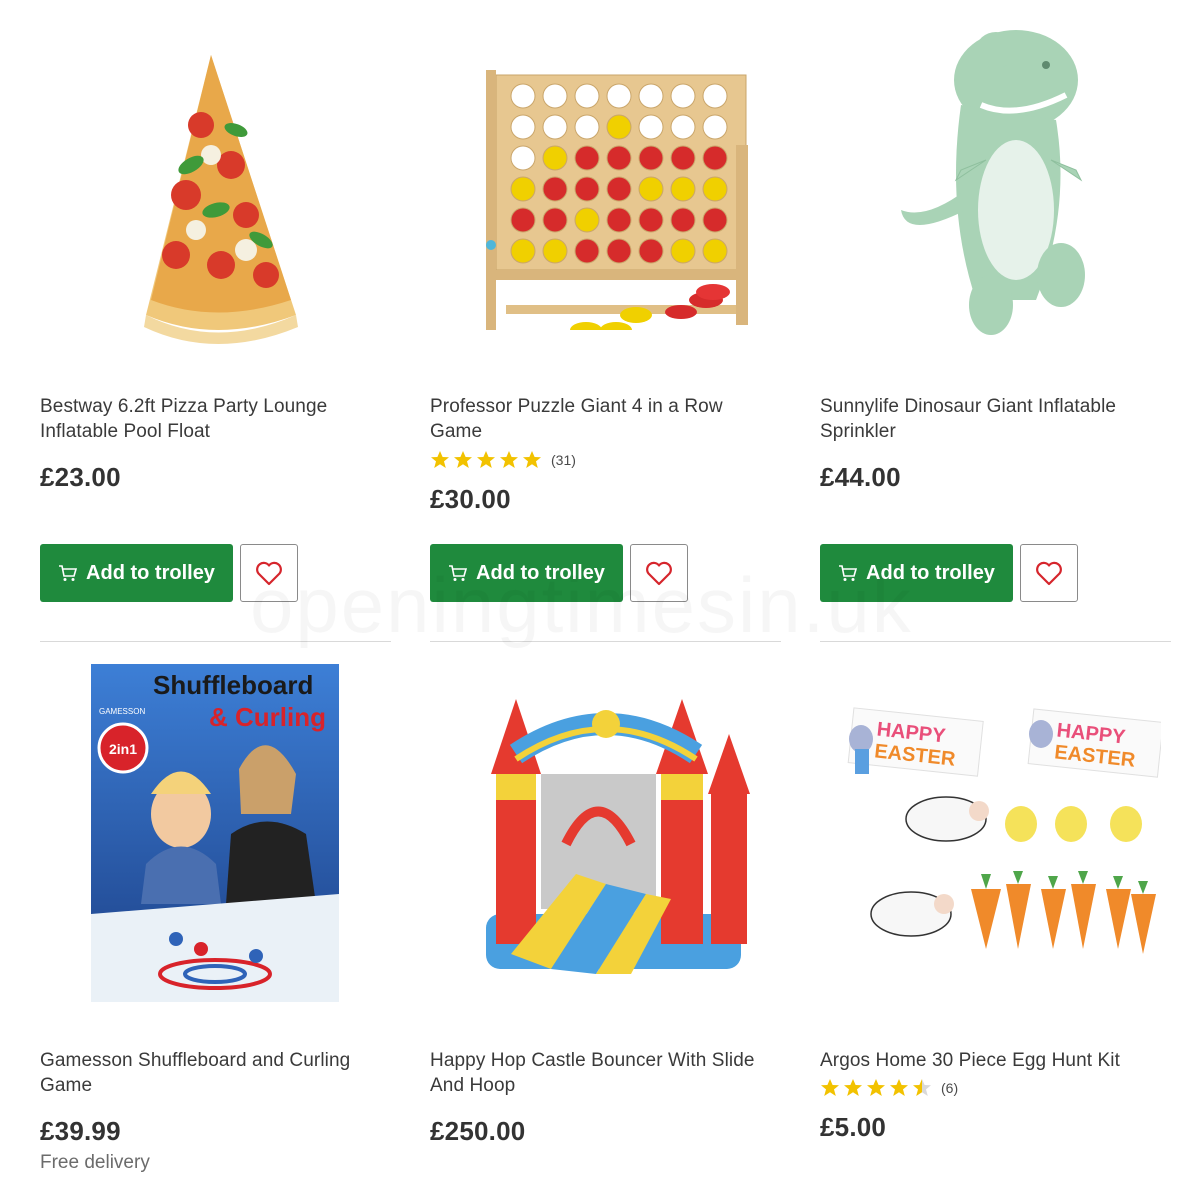  Describe the element at coordinates (80, 477) in the screenshot. I see `product-price: £23.00` at that location.